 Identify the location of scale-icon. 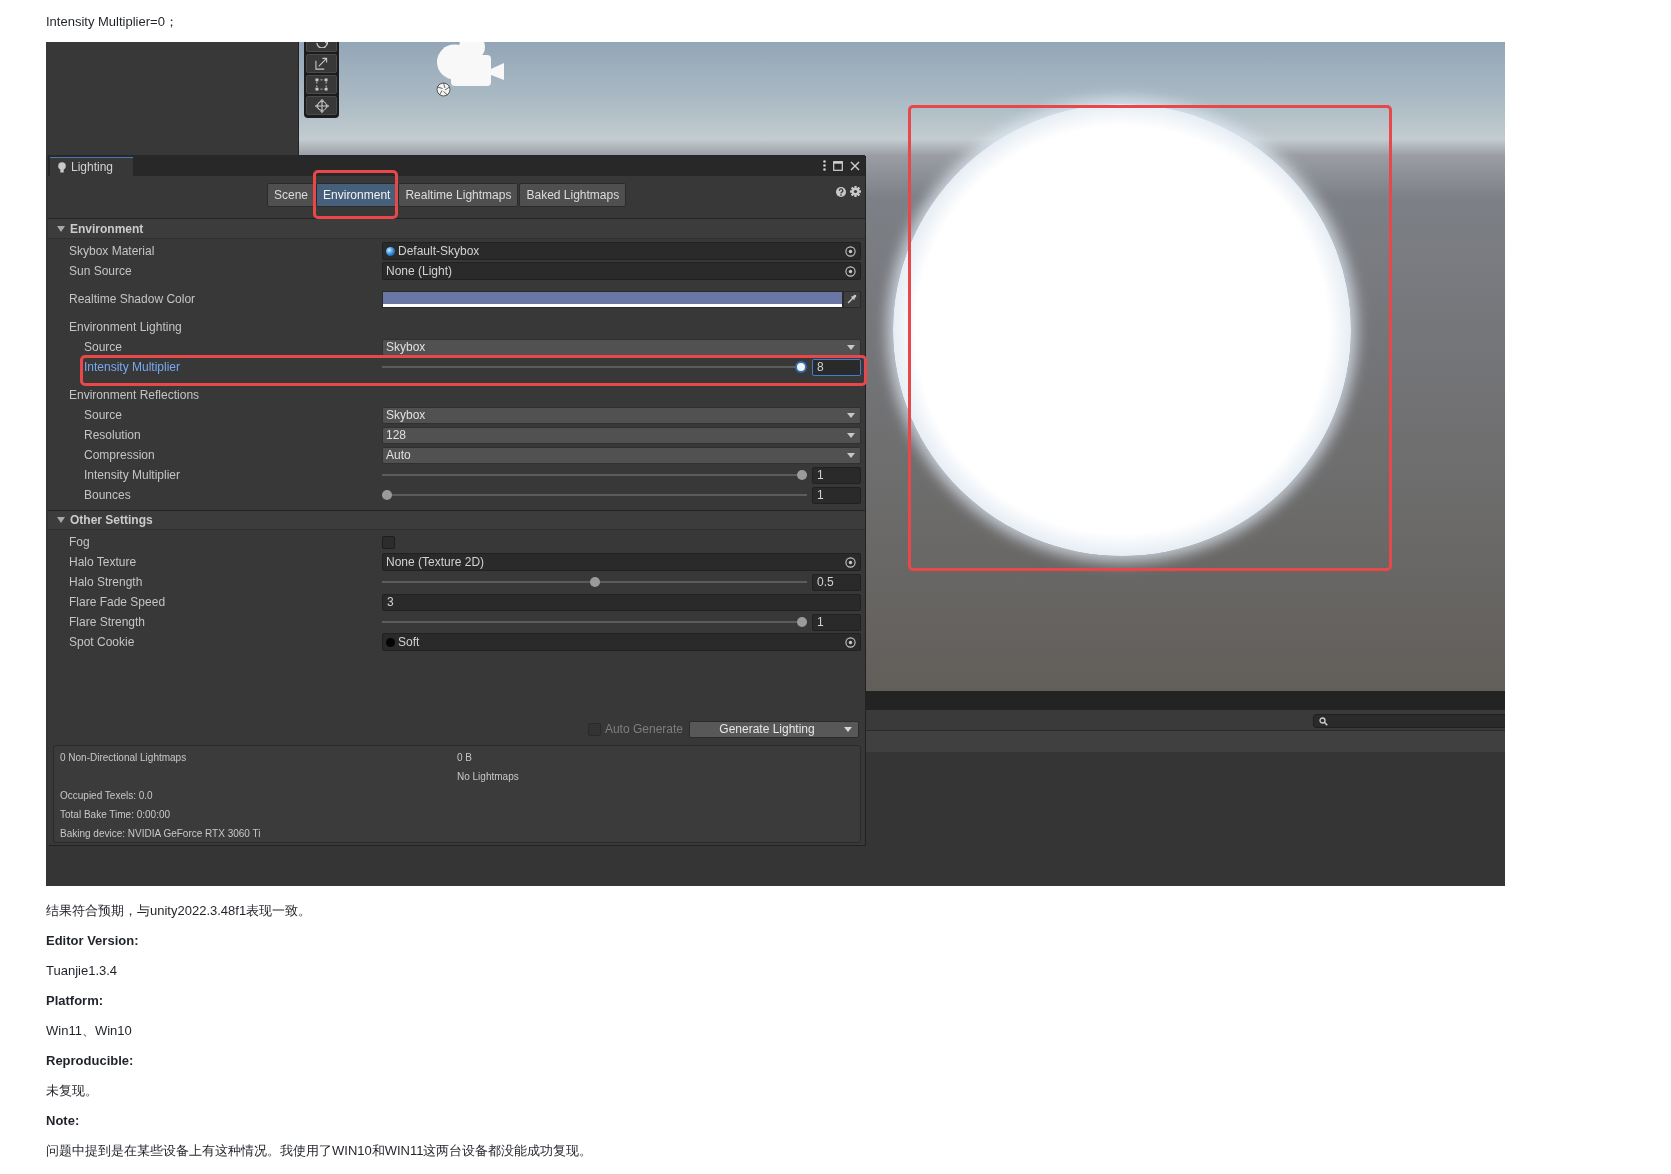
(321, 63).